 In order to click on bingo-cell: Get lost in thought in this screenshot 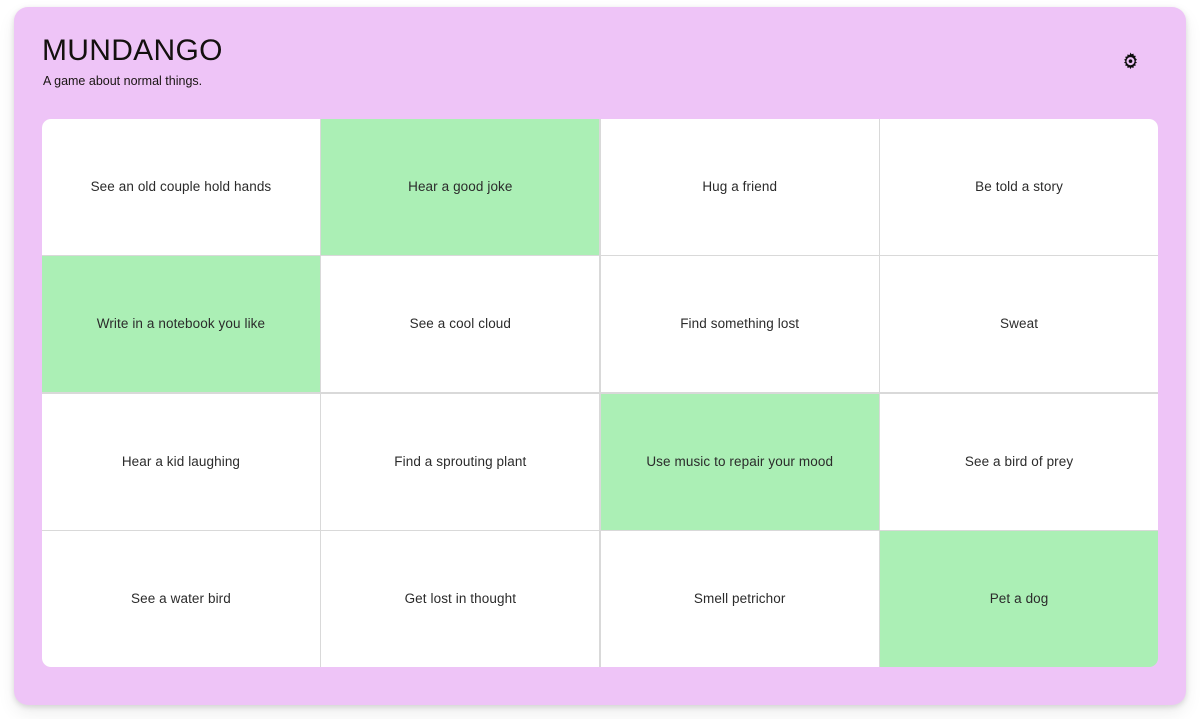, I will do `click(460, 599)`.